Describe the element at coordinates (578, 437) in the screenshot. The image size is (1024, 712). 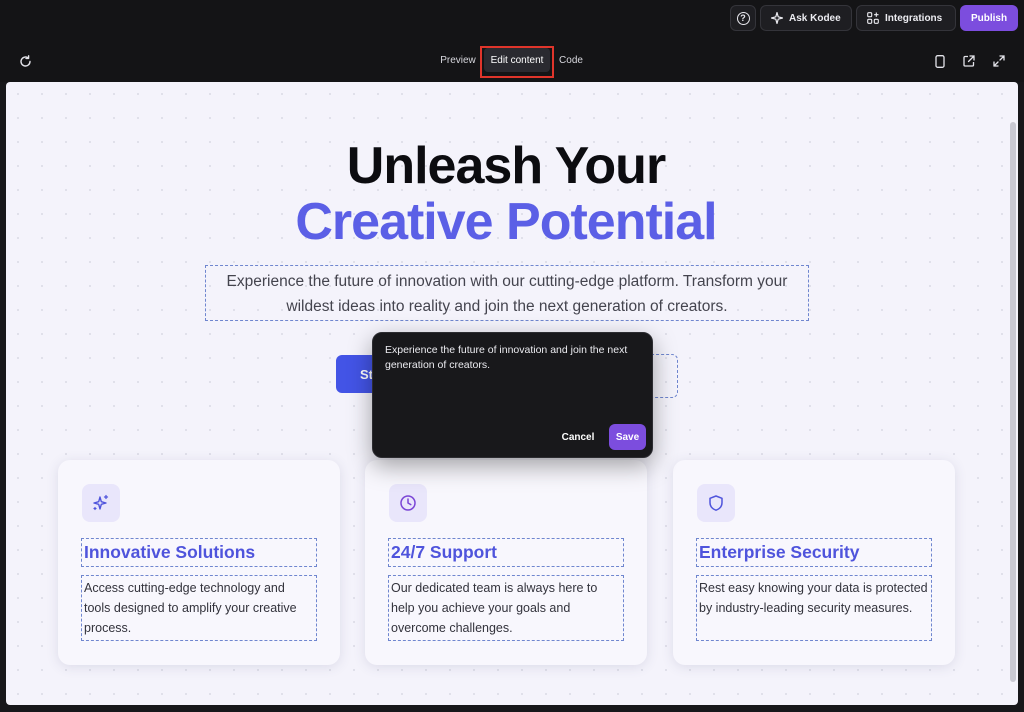
I see `cancel-button: Cancel` at that location.